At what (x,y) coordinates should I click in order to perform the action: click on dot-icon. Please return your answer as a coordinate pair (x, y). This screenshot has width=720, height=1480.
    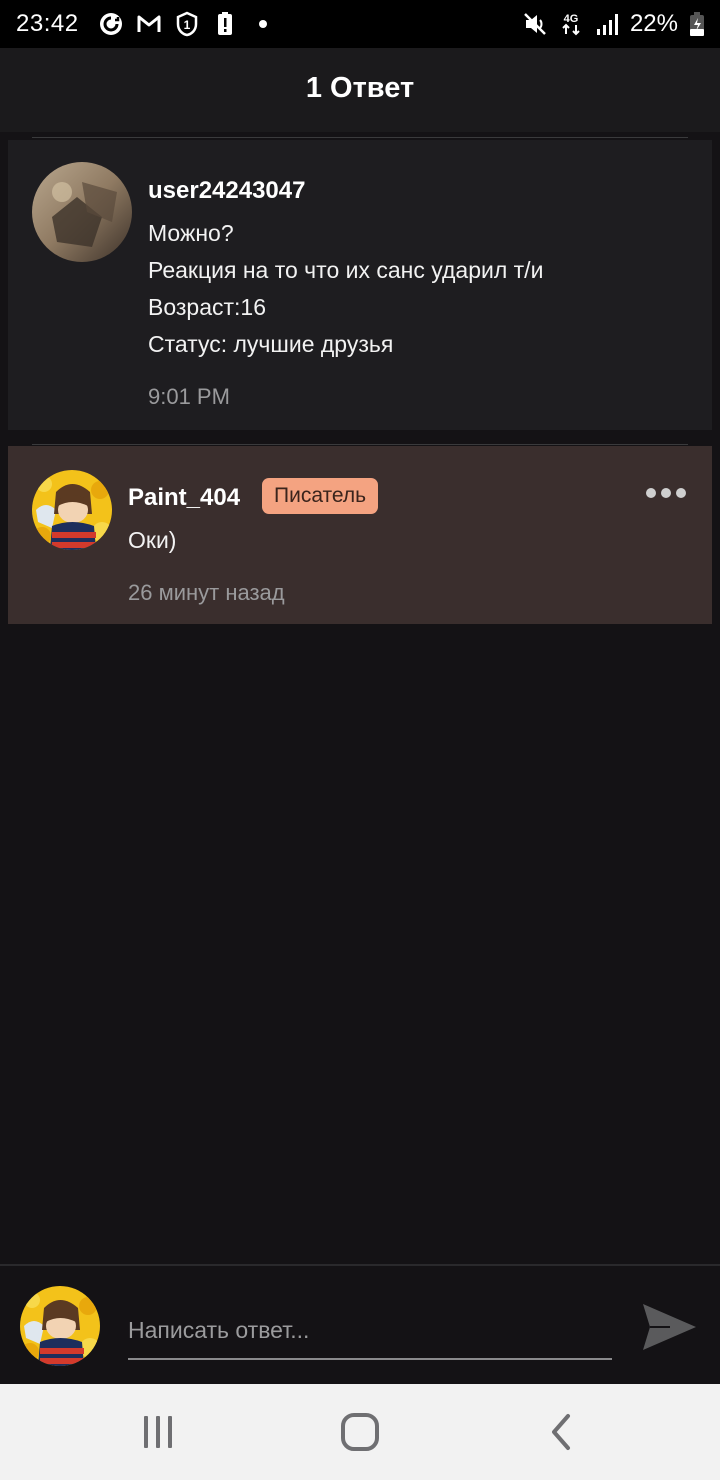
    Looking at the image, I should click on (263, 24).